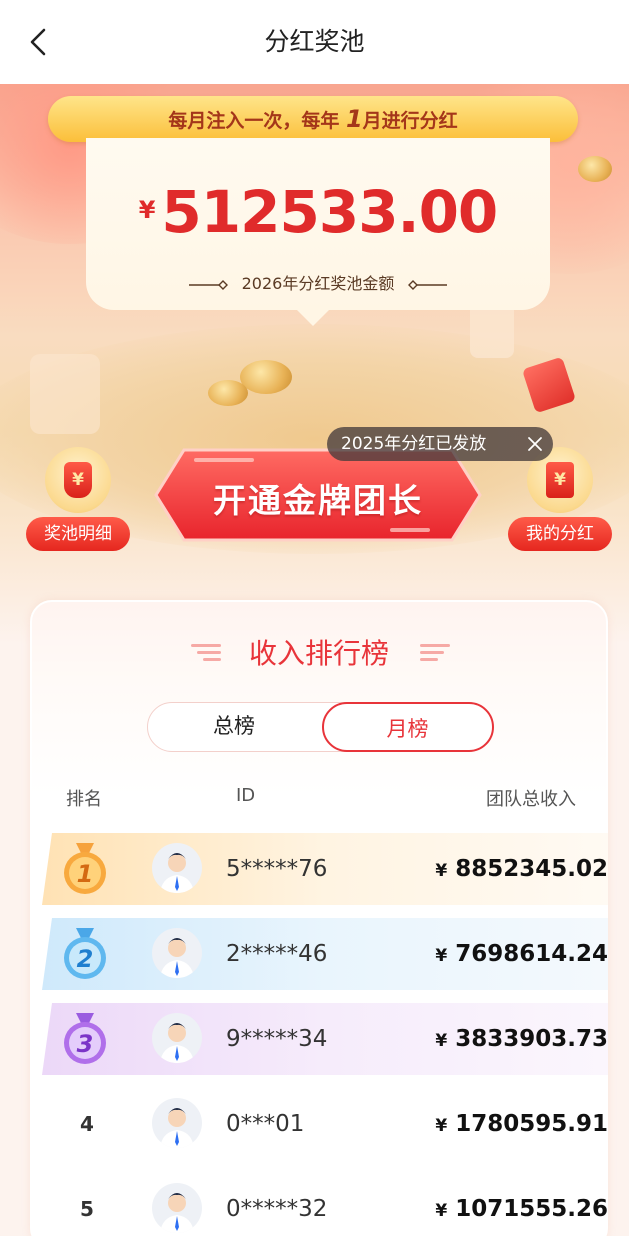 The width and height of the screenshot is (629, 1236). I want to click on ranking-row: 1 5*****76 ¥8852345.02, so click(325, 869).